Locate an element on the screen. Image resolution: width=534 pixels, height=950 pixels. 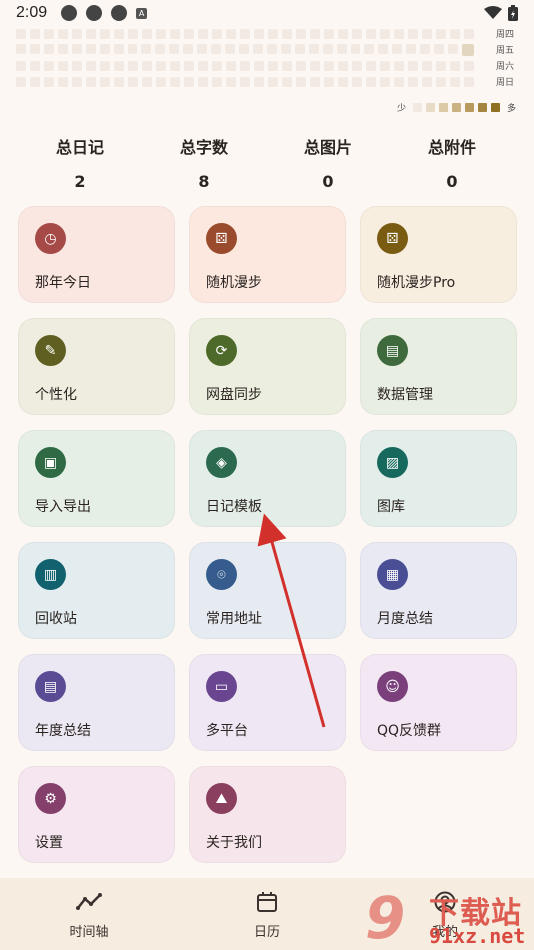
location-icon: ⌾ is located at coordinates (221, 574).